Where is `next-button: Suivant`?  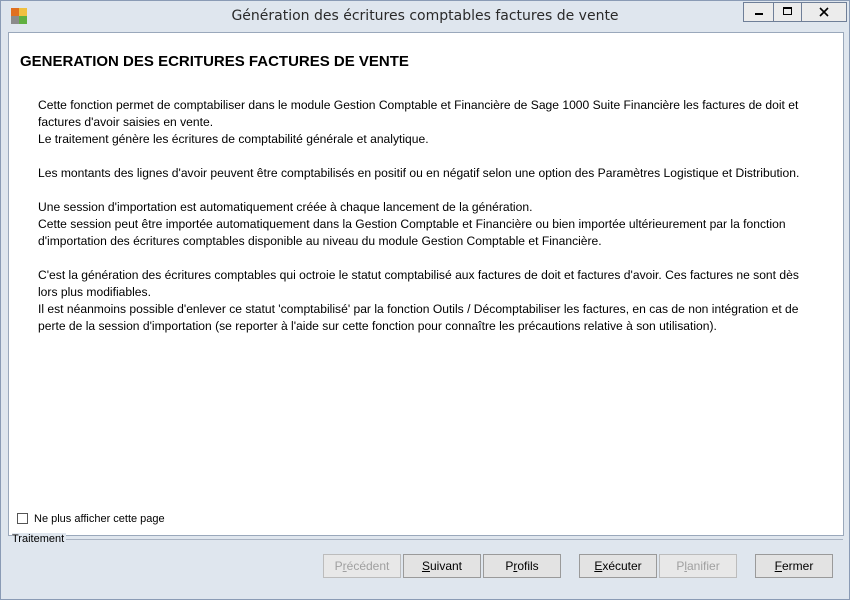 next-button: Suivant is located at coordinates (442, 566).